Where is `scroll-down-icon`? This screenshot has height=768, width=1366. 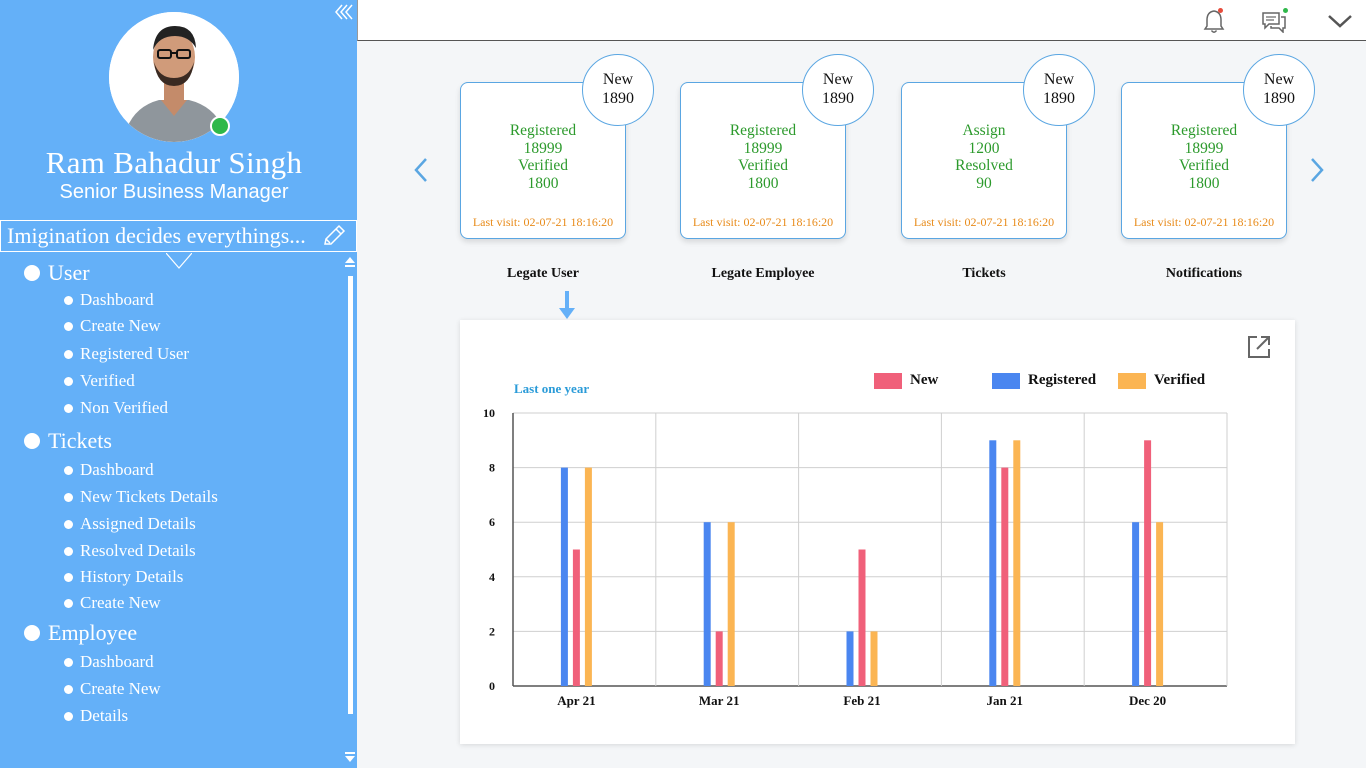
scroll-down-icon is located at coordinates (350, 759).